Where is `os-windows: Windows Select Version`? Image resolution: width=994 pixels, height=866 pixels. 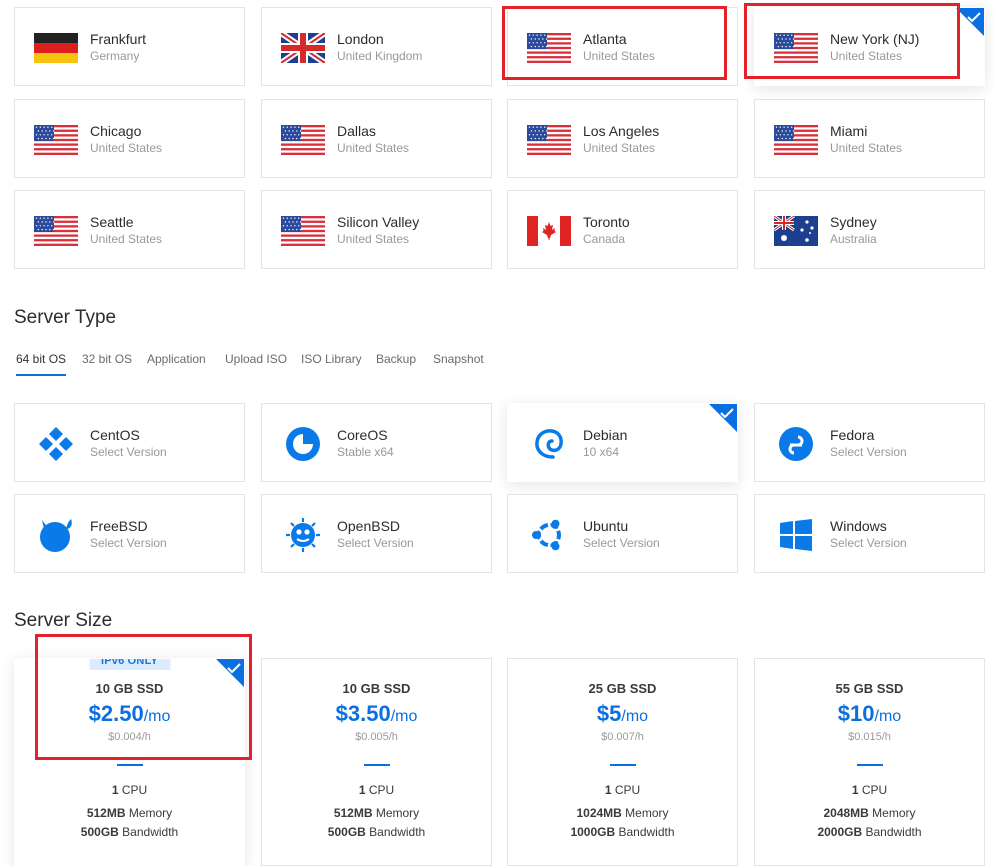 os-windows: Windows Select Version is located at coordinates (869, 533).